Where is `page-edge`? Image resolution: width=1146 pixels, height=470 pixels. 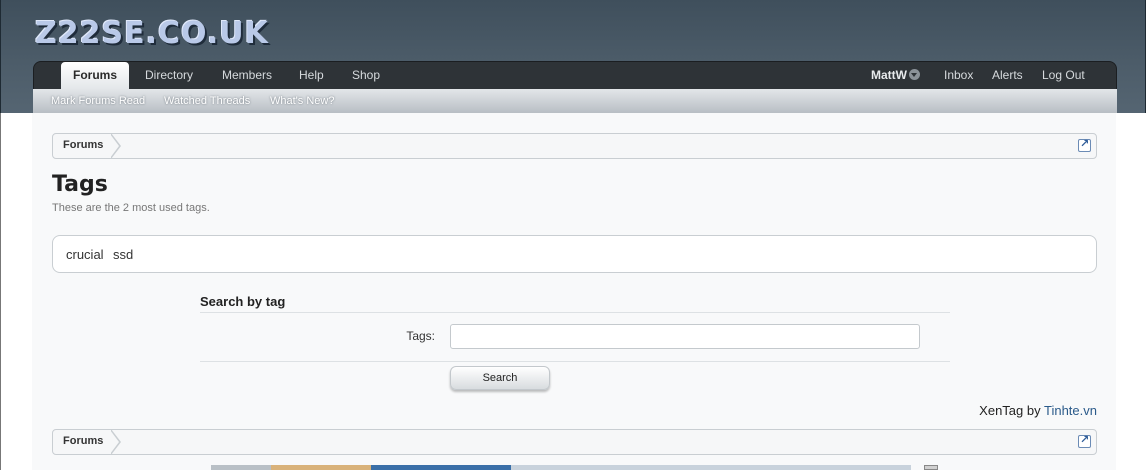
page-edge is located at coordinates (16, 291).